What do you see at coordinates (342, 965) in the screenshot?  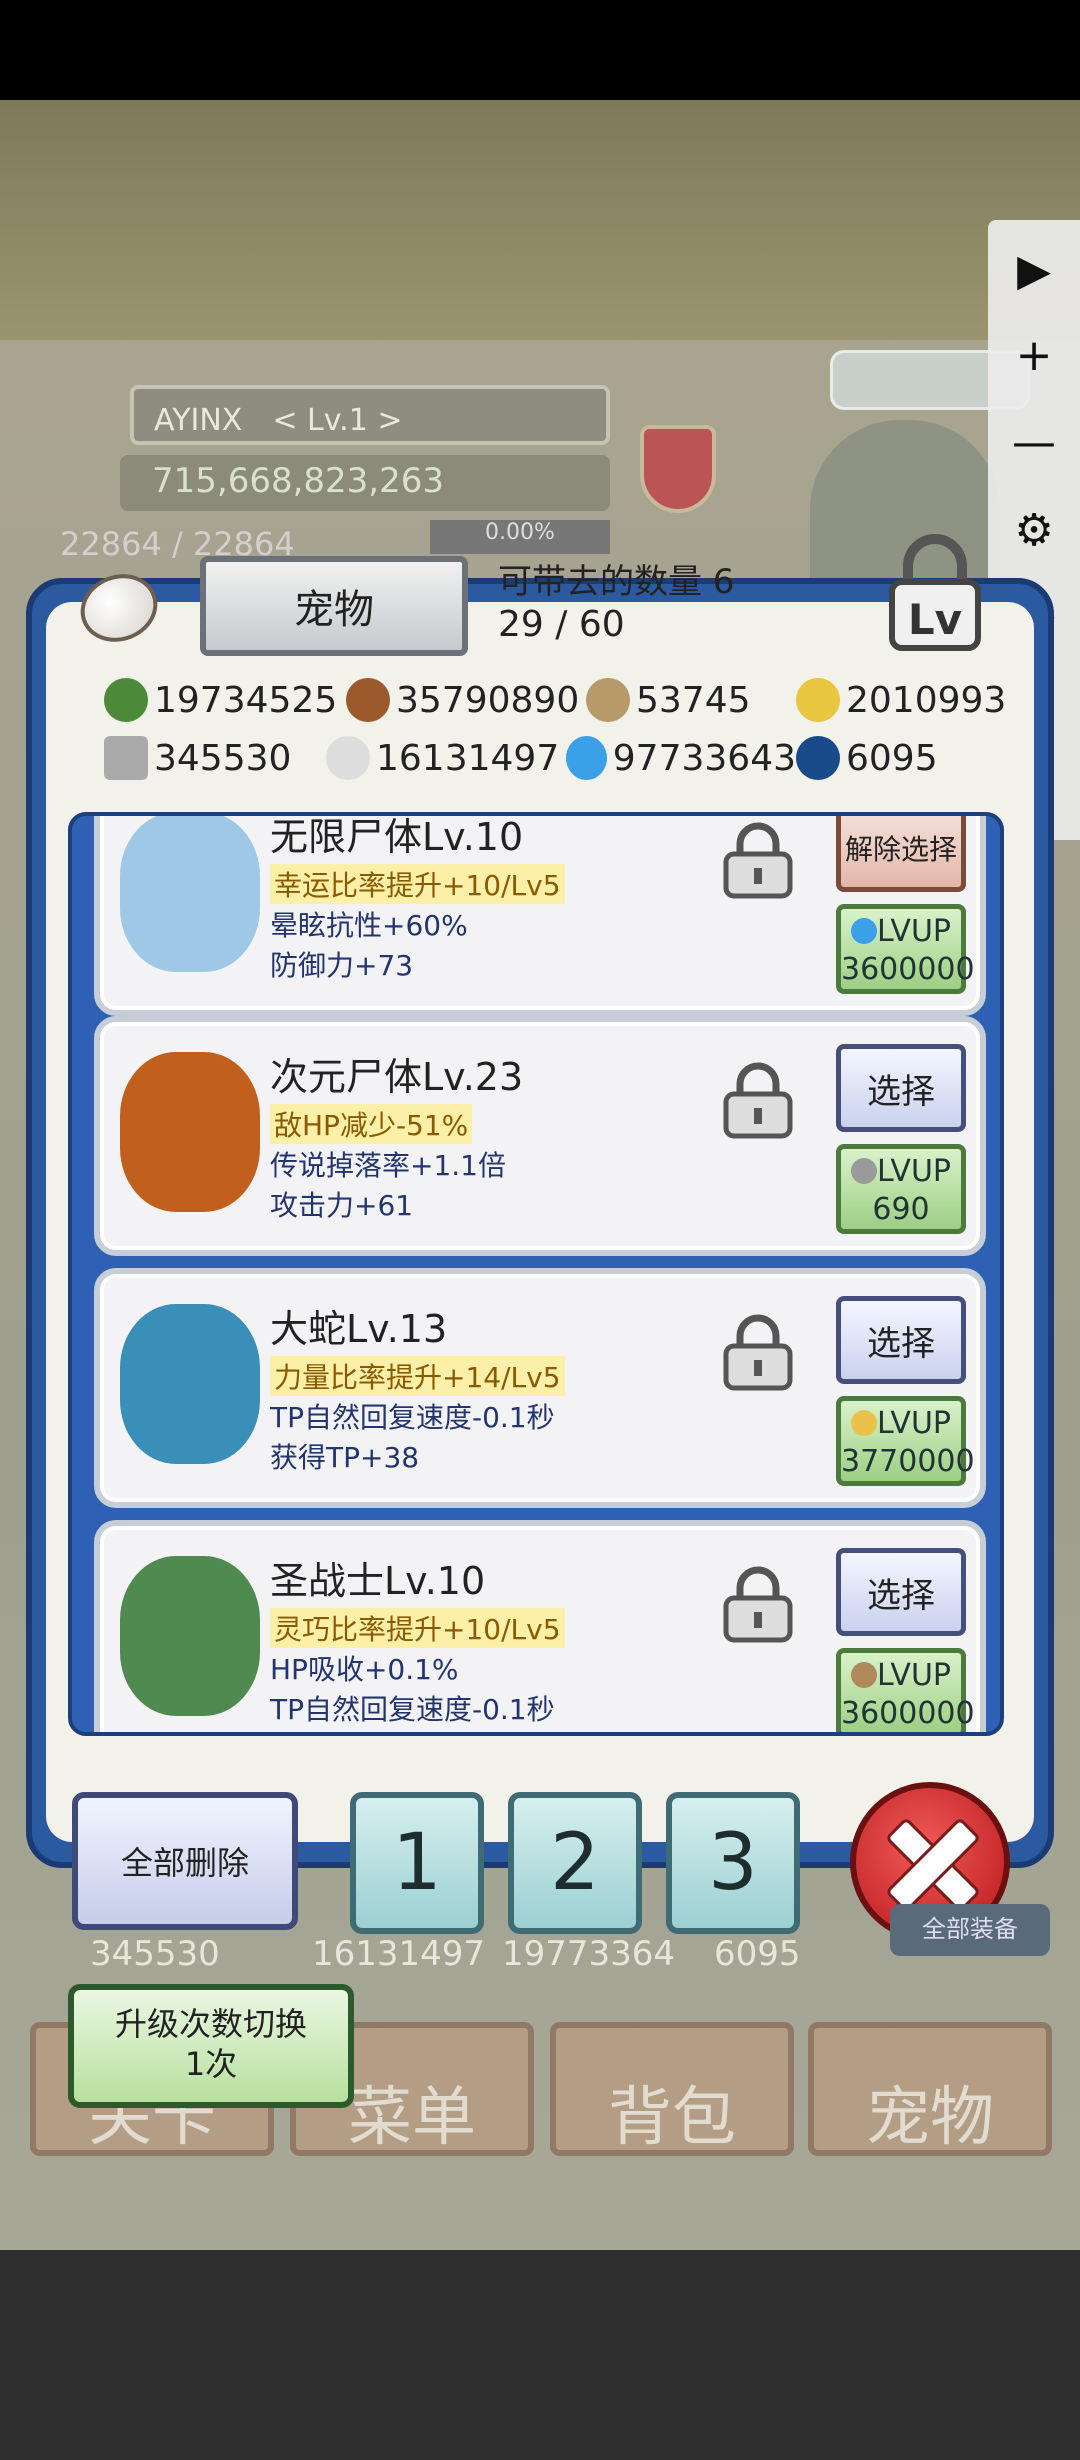 I see `pet-stat-tertiary: 防御力+73` at bounding box center [342, 965].